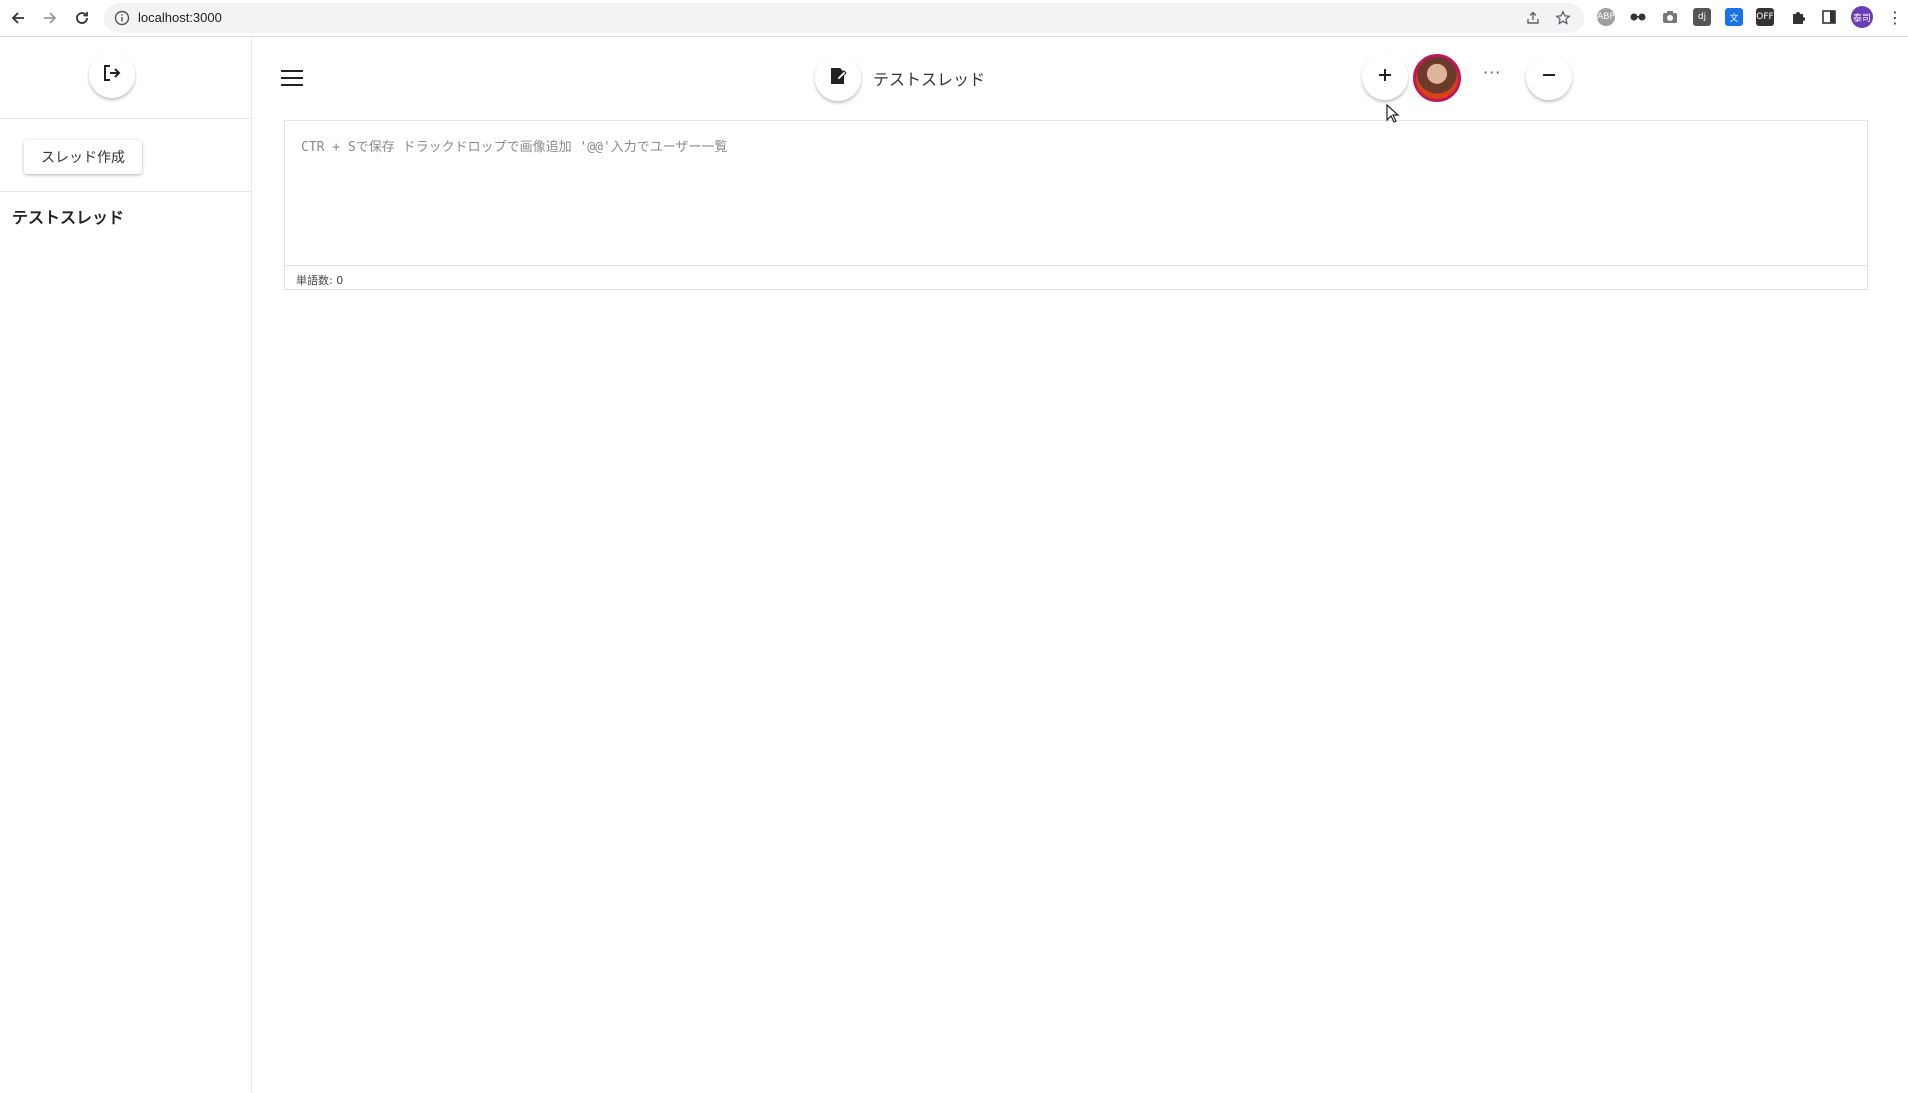 The image size is (1908, 1093). I want to click on logout-icon, so click(112, 75).